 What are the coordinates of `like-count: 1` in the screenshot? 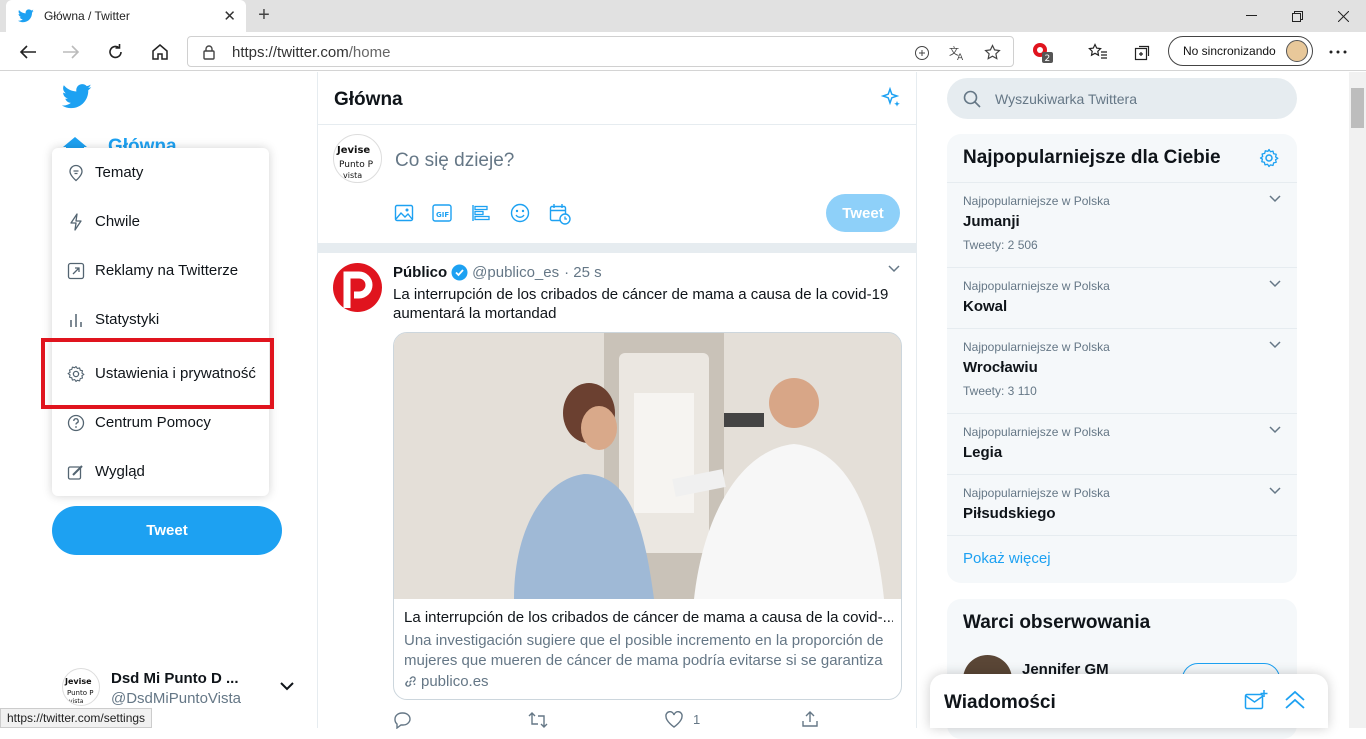 It's located at (697, 719).